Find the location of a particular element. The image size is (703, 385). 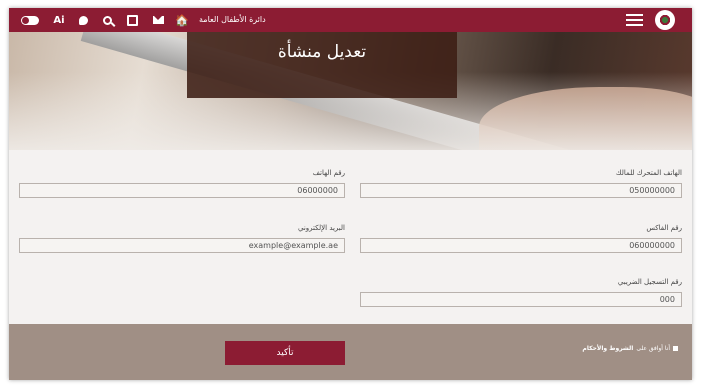

phone-input is located at coordinates (182, 190).